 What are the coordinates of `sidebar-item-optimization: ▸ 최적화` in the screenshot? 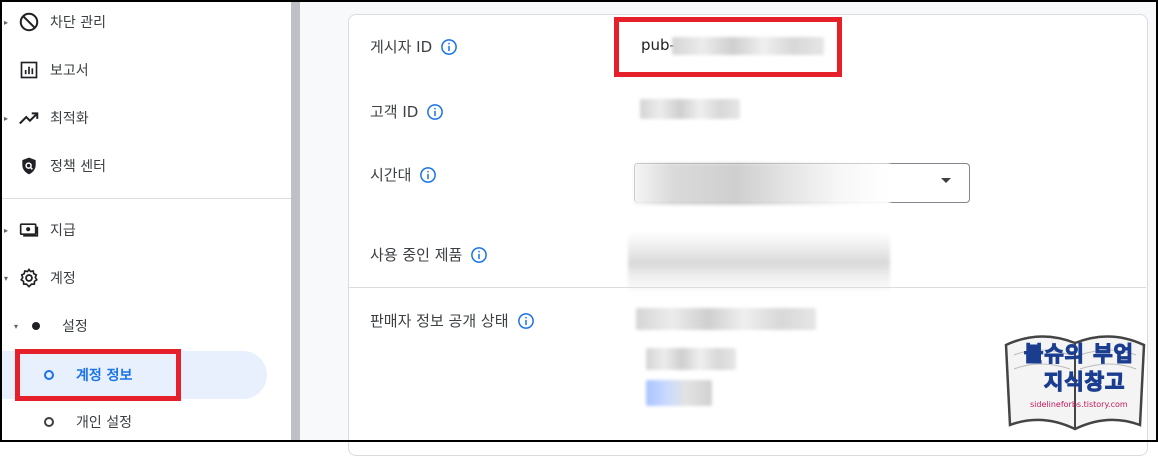 It's located at (44, 118).